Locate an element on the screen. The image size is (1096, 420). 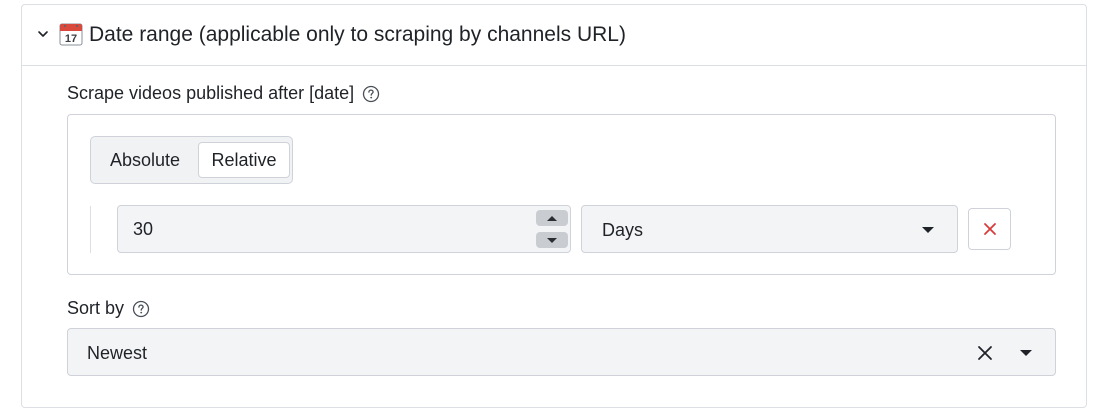
caret-down-icon is located at coordinates (552, 240).